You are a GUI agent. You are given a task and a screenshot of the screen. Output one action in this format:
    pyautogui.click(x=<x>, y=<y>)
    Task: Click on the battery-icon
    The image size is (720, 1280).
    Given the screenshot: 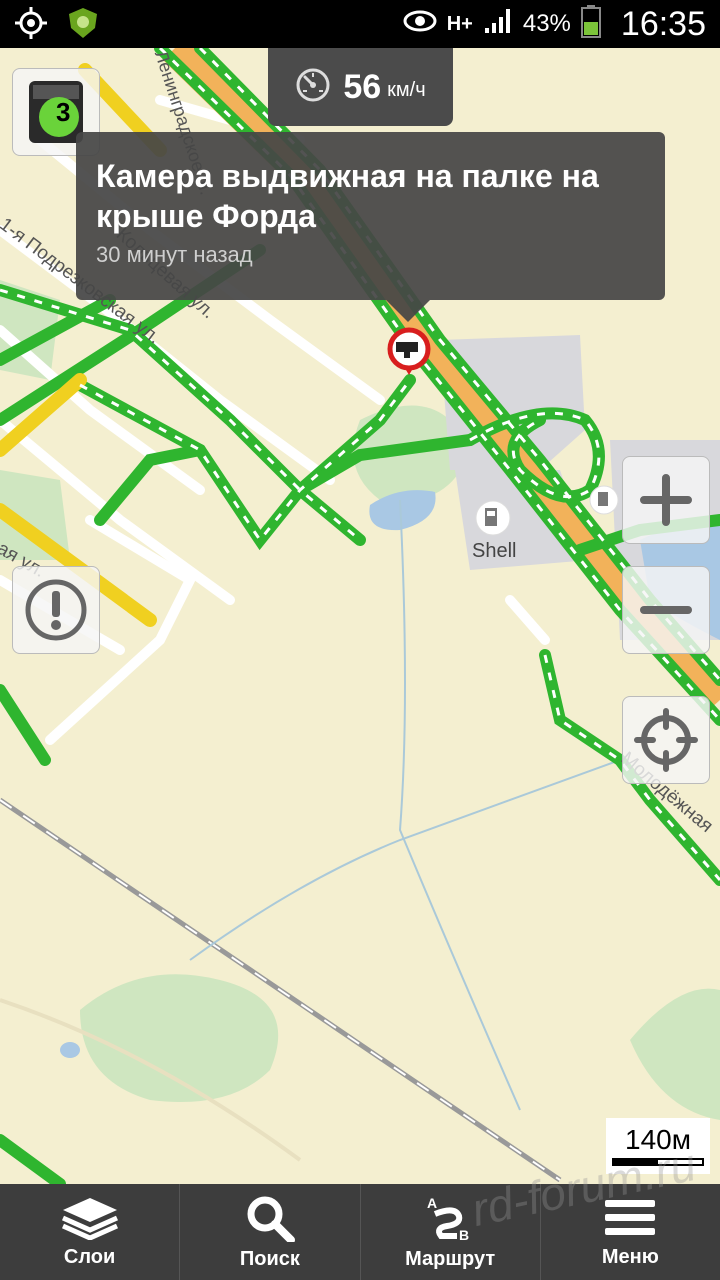 What is the action you would take?
    pyautogui.click(x=590, y=24)
    